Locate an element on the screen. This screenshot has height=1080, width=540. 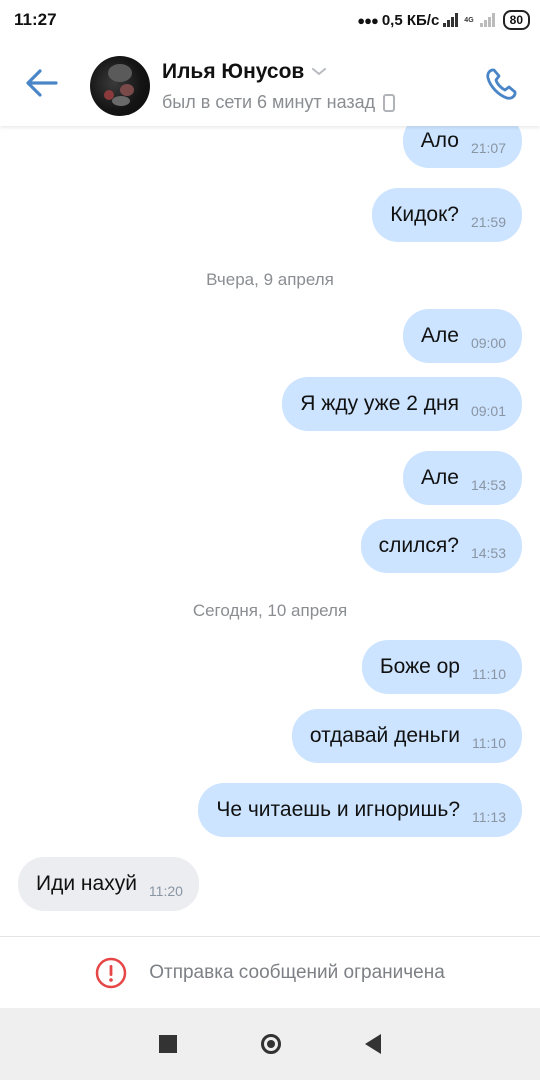
message-time: 09:00 is located at coordinates (488, 343).